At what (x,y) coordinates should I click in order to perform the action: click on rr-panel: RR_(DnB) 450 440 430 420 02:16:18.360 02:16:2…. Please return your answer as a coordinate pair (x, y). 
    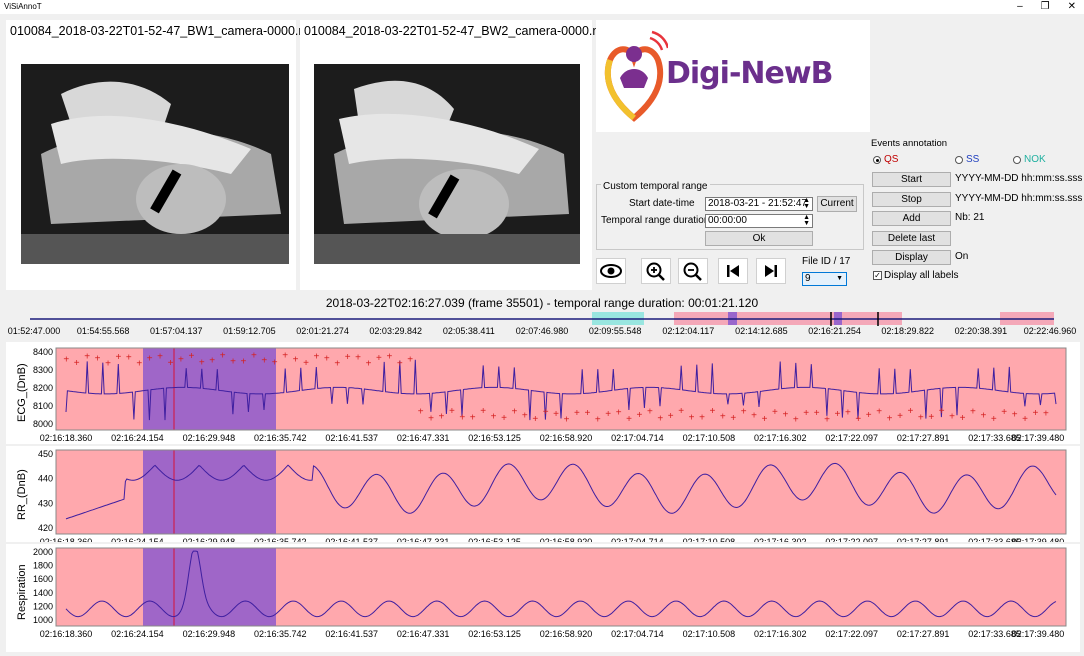
    Looking at the image, I should click on (543, 494).